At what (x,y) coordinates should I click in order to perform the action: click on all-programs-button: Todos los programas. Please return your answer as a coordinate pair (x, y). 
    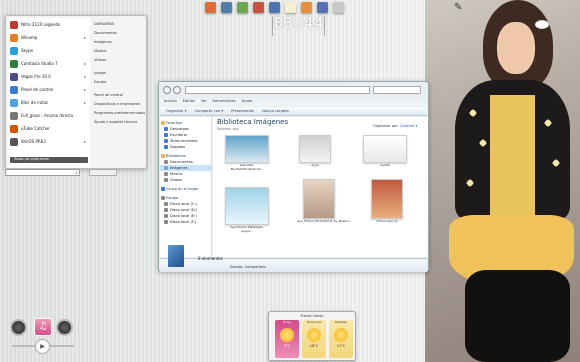
    Looking at the image, I should click on (49, 160).